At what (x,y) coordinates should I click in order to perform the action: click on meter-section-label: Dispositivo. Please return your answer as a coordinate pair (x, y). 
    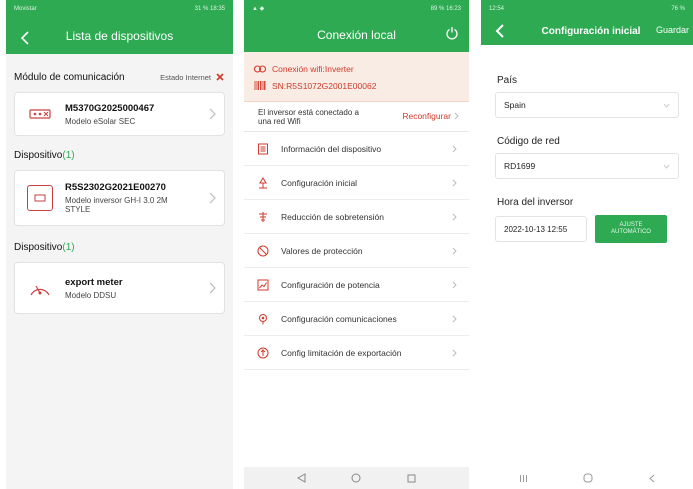
    Looking at the image, I should click on (38, 247).